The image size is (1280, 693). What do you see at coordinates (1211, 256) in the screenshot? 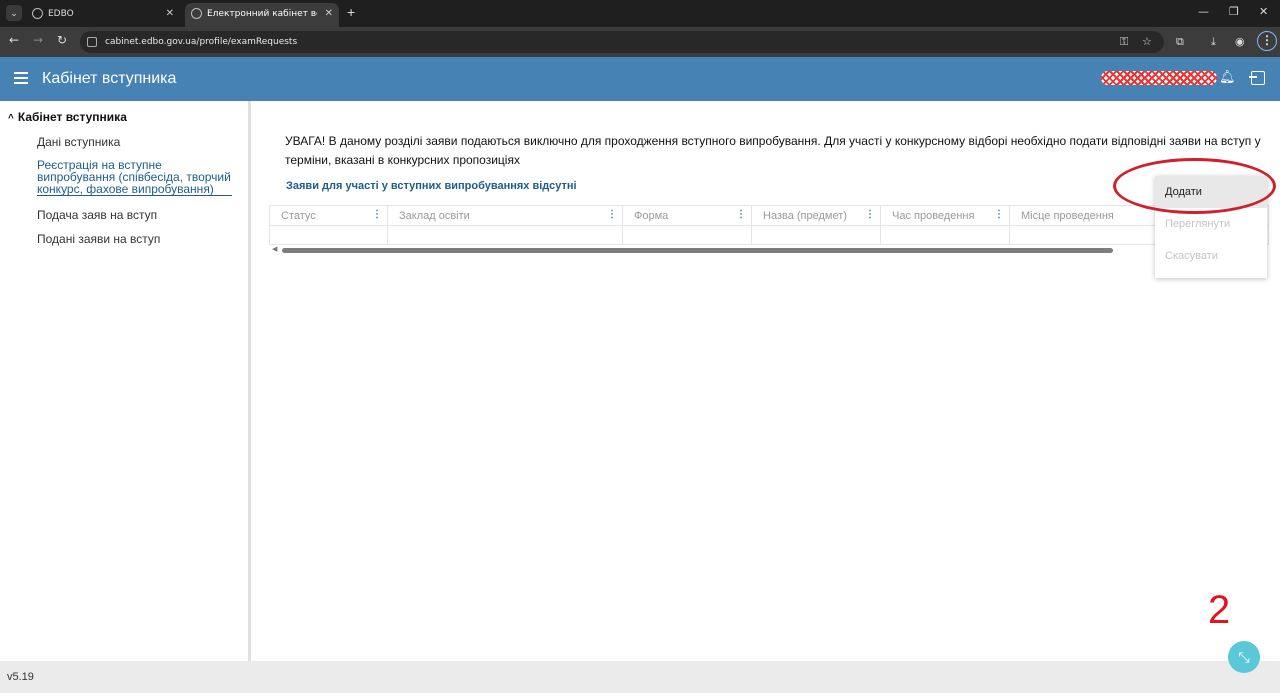
I see `cancel-button: Скасувати` at bounding box center [1211, 256].